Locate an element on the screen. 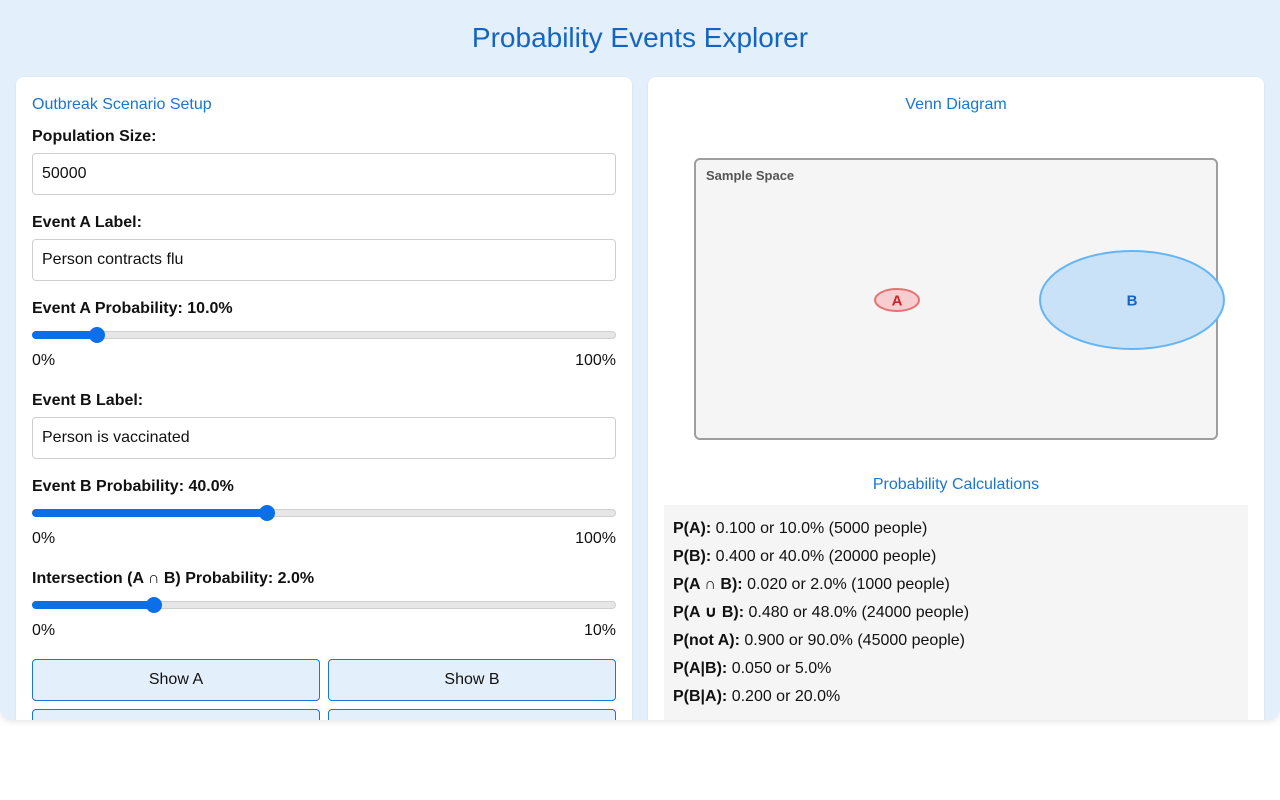 The width and height of the screenshot is (1280, 800). intersection-probability-title: Intersection (A ∩ B) Probability: 2.0% is located at coordinates (173, 578).